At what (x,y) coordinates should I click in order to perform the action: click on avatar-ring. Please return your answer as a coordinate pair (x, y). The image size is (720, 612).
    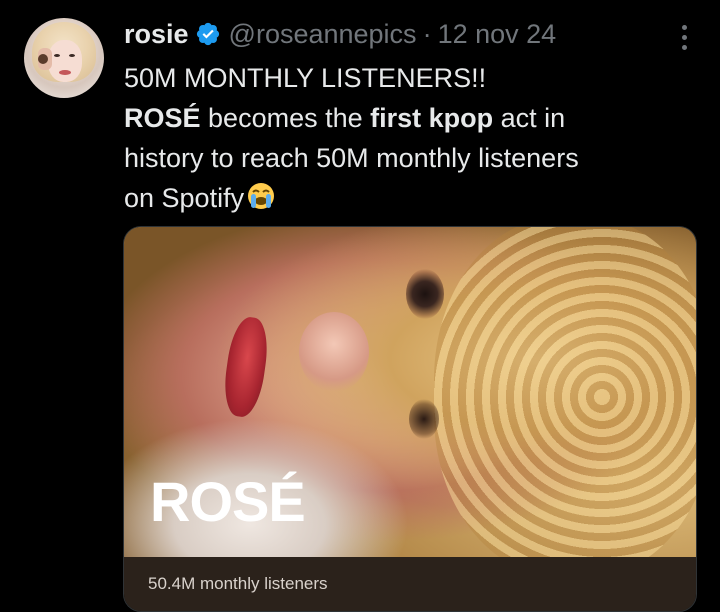
    Looking at the image, I should click on (43, 59).